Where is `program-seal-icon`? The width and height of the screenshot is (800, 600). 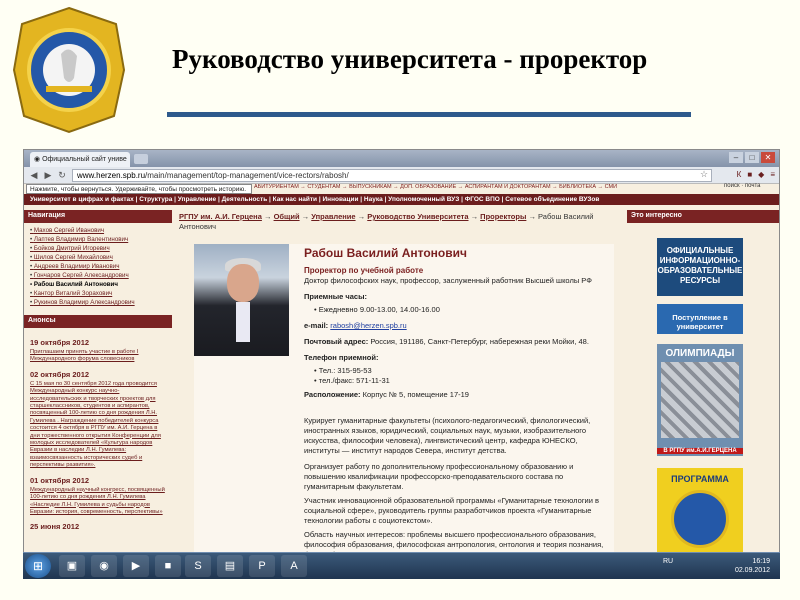
program-seal-icon is located at coordinates (700, 519).